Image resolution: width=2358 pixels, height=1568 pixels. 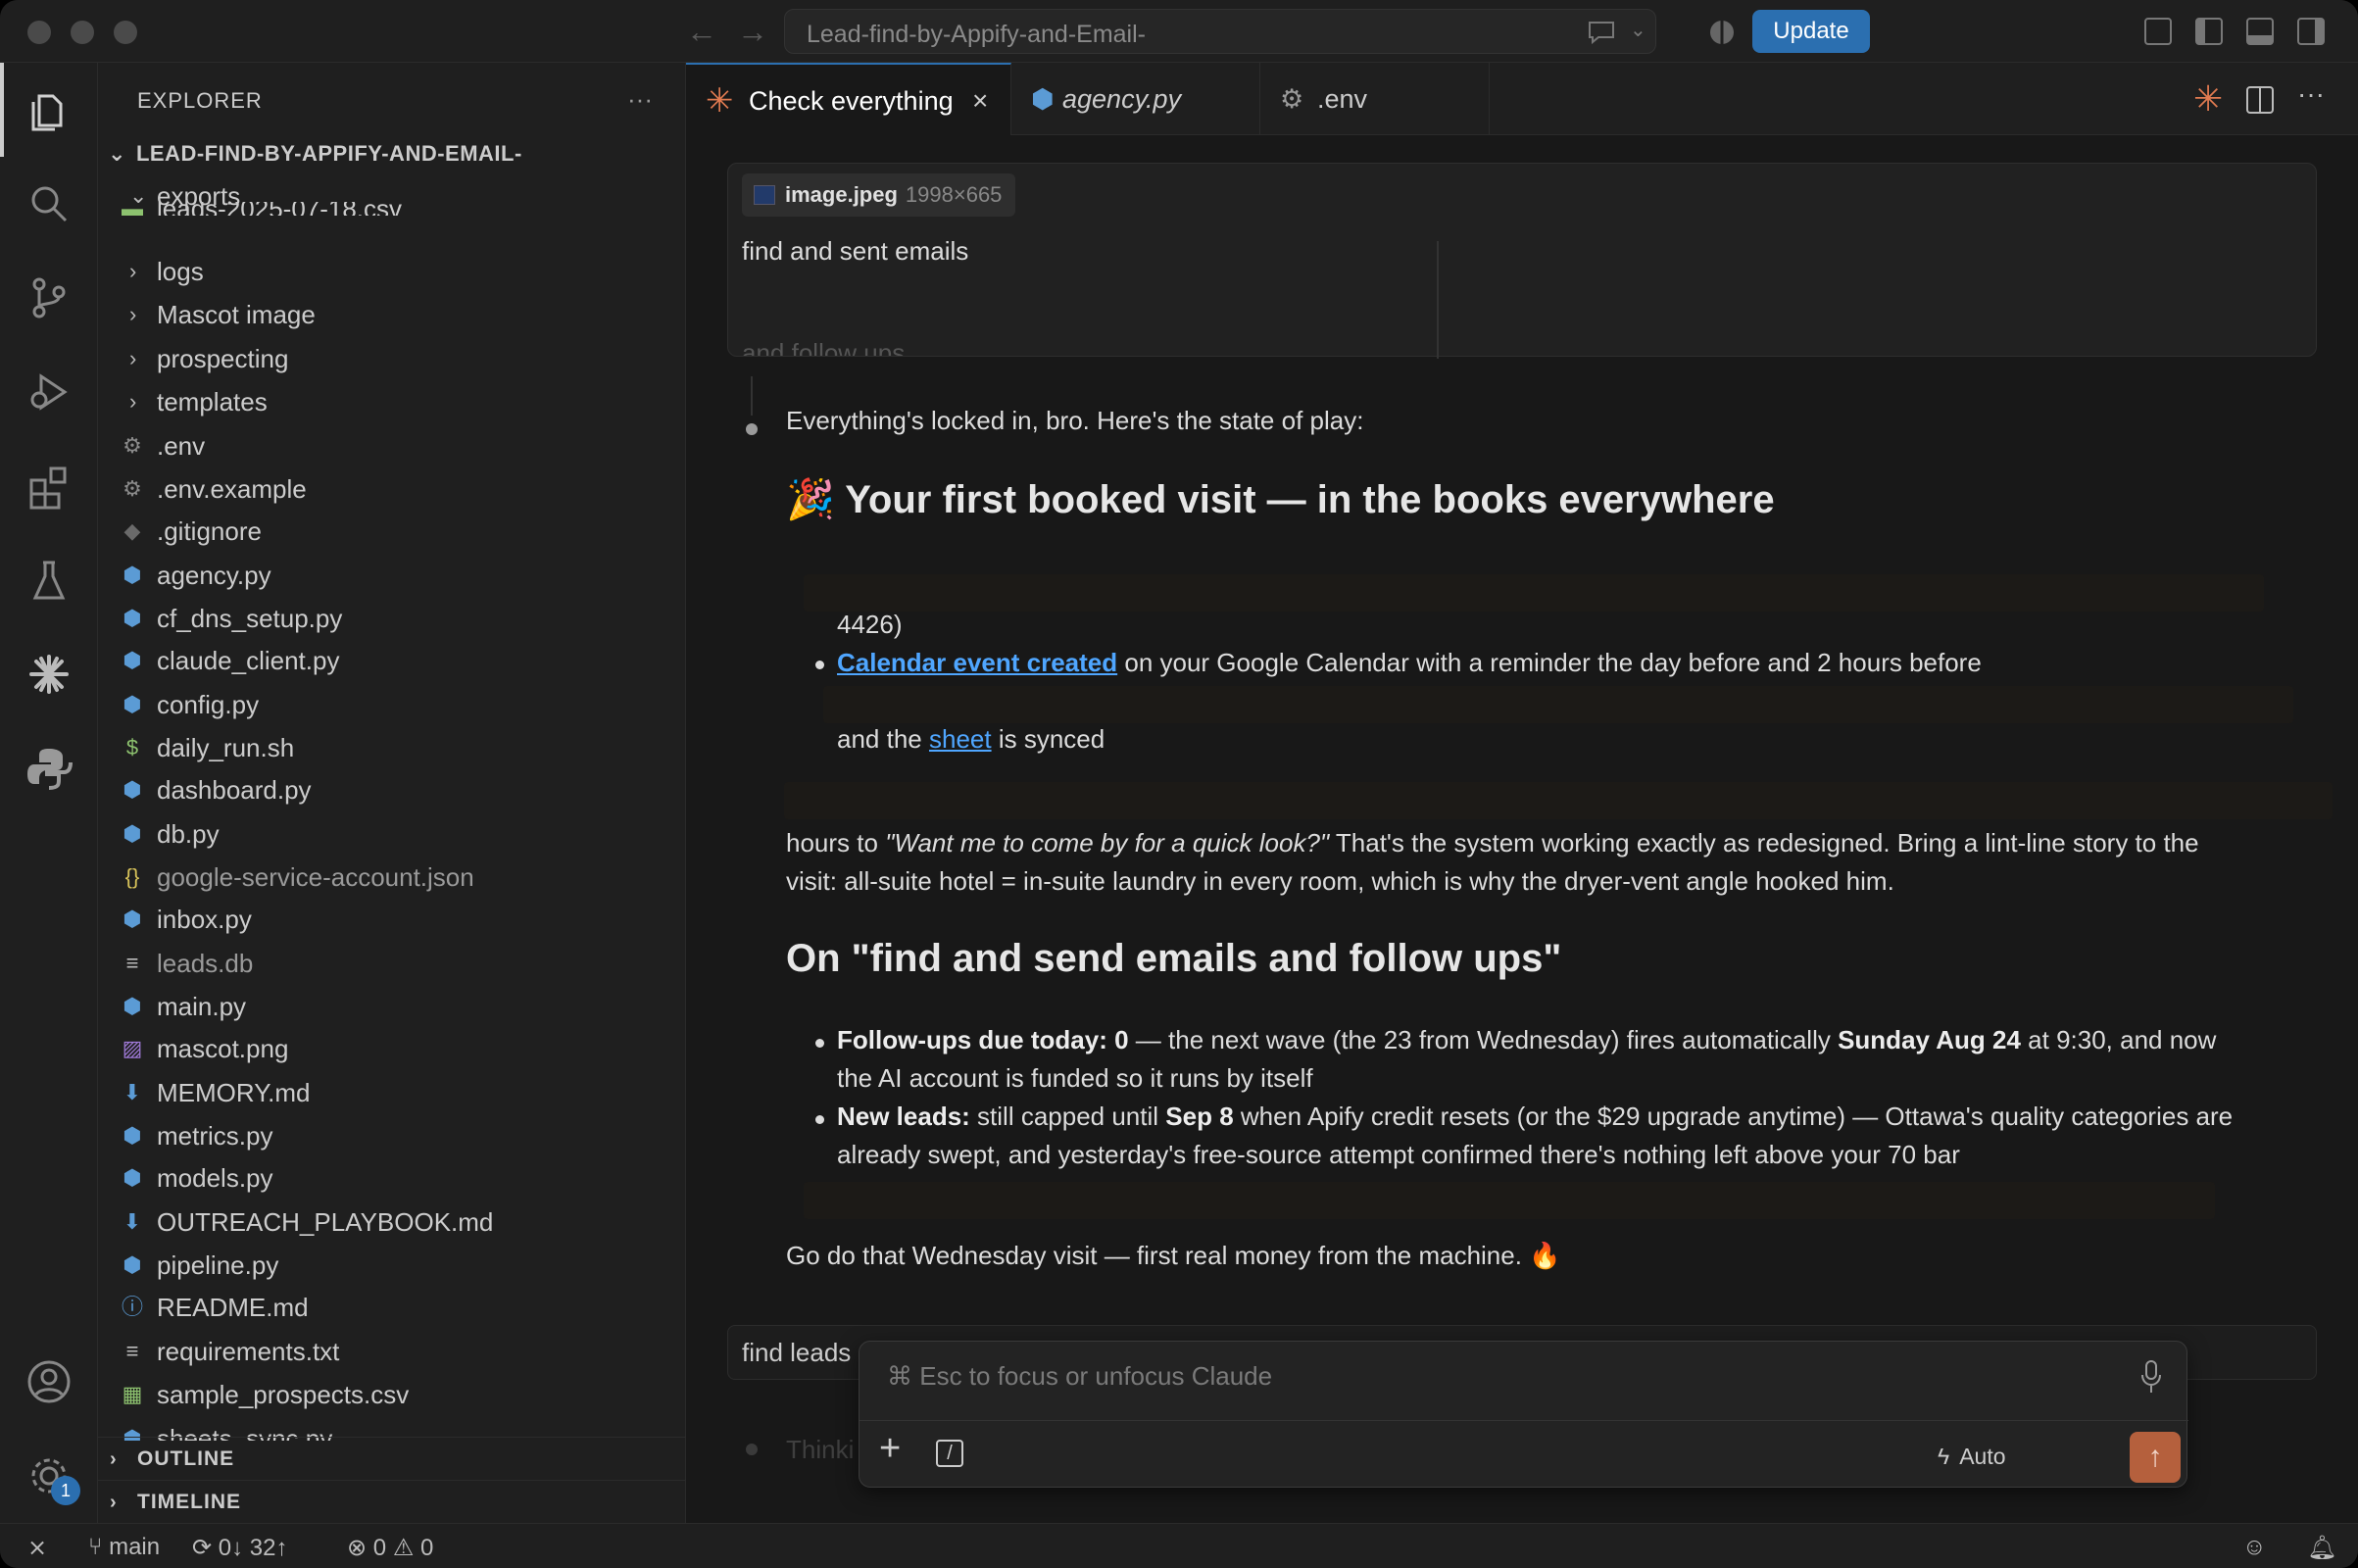 I want to click on file-item: ▦ sample_prospects.csv, so click(x=392, y=1394).